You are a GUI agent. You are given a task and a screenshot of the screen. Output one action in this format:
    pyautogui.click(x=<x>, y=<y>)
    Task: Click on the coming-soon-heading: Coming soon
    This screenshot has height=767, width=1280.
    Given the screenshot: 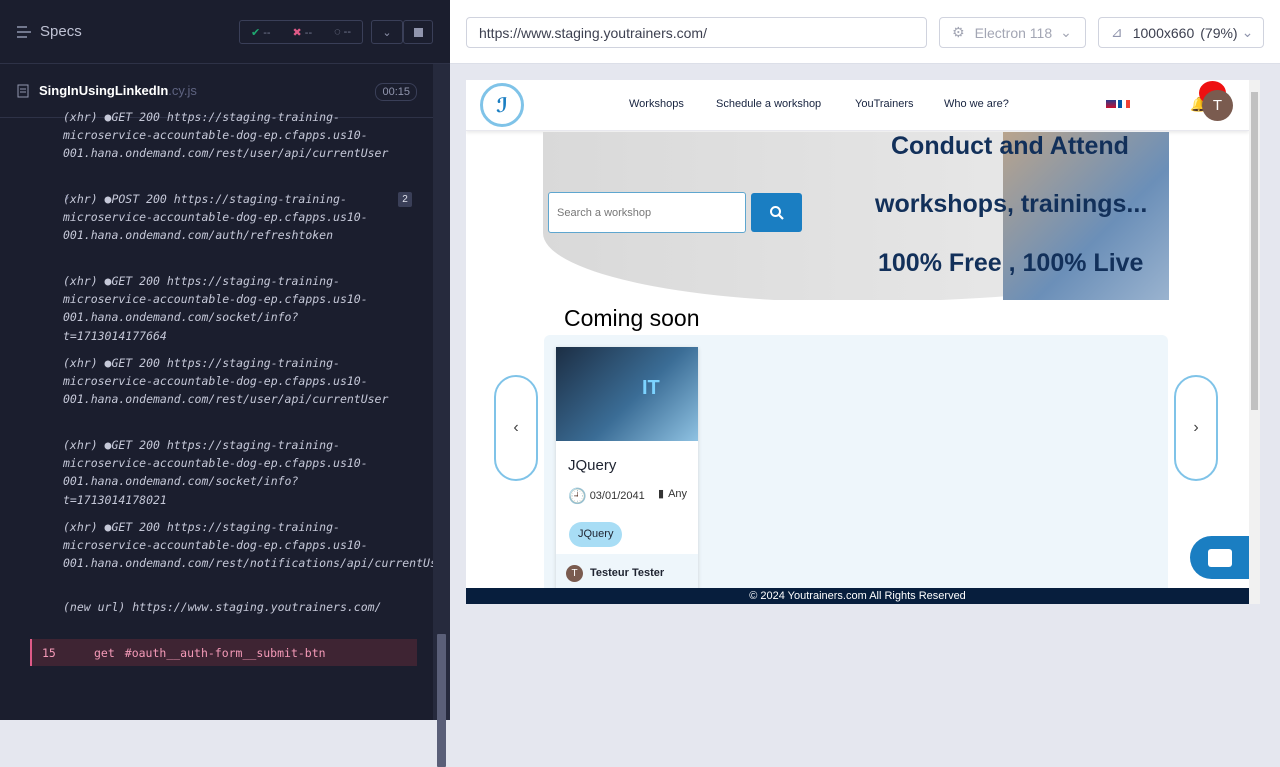 What is the action you would take?
    pyautogui.click(x=632, y=318)
    